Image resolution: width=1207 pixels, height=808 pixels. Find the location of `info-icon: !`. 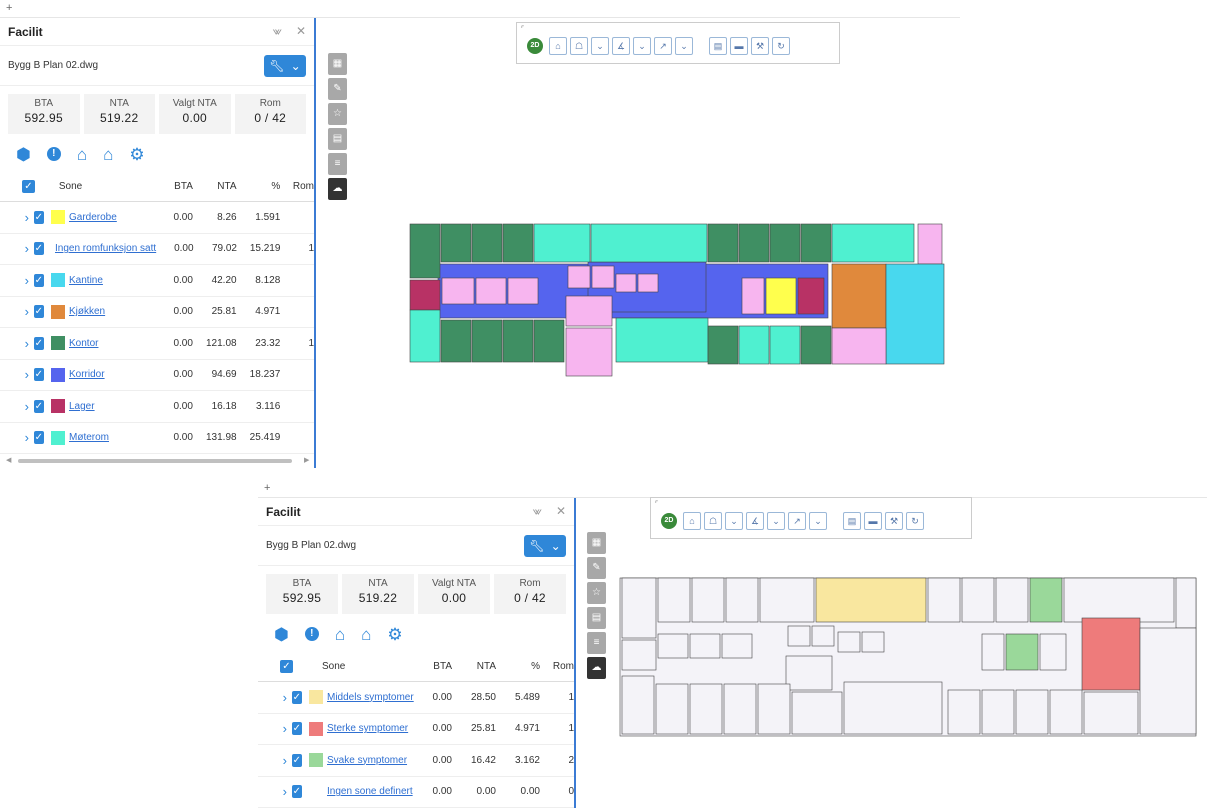

info-icon: ! is located at coordinates (54, 154).